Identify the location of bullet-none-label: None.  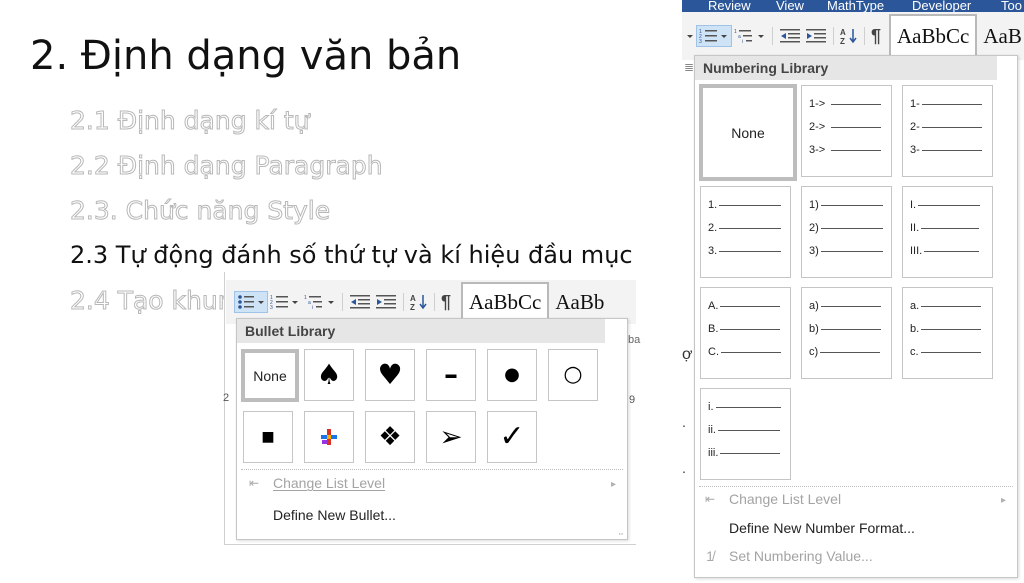
(270, 375).